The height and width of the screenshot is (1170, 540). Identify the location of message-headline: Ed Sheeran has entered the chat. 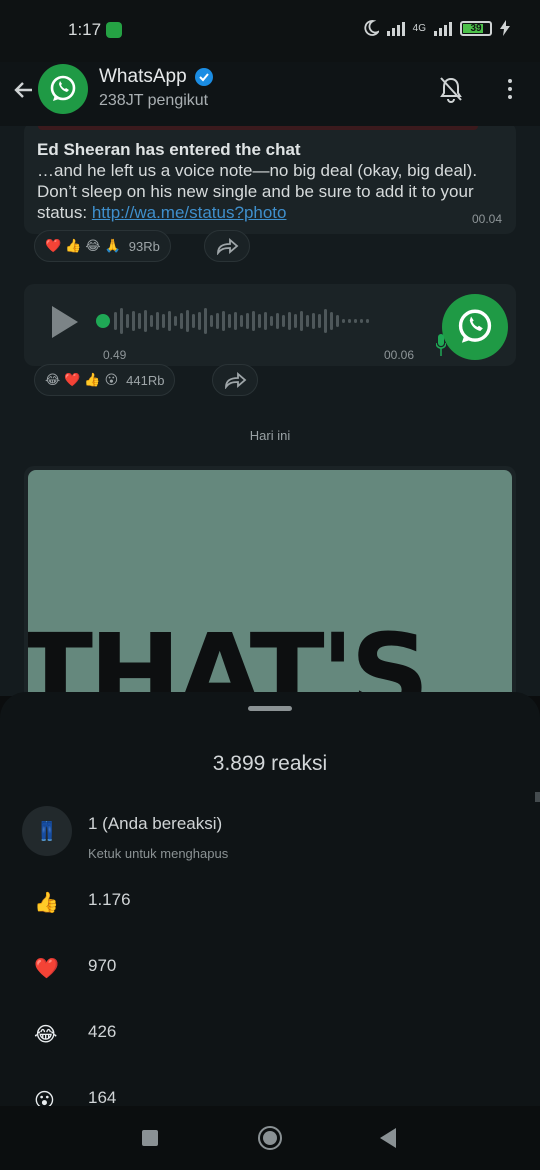
(169, 149).